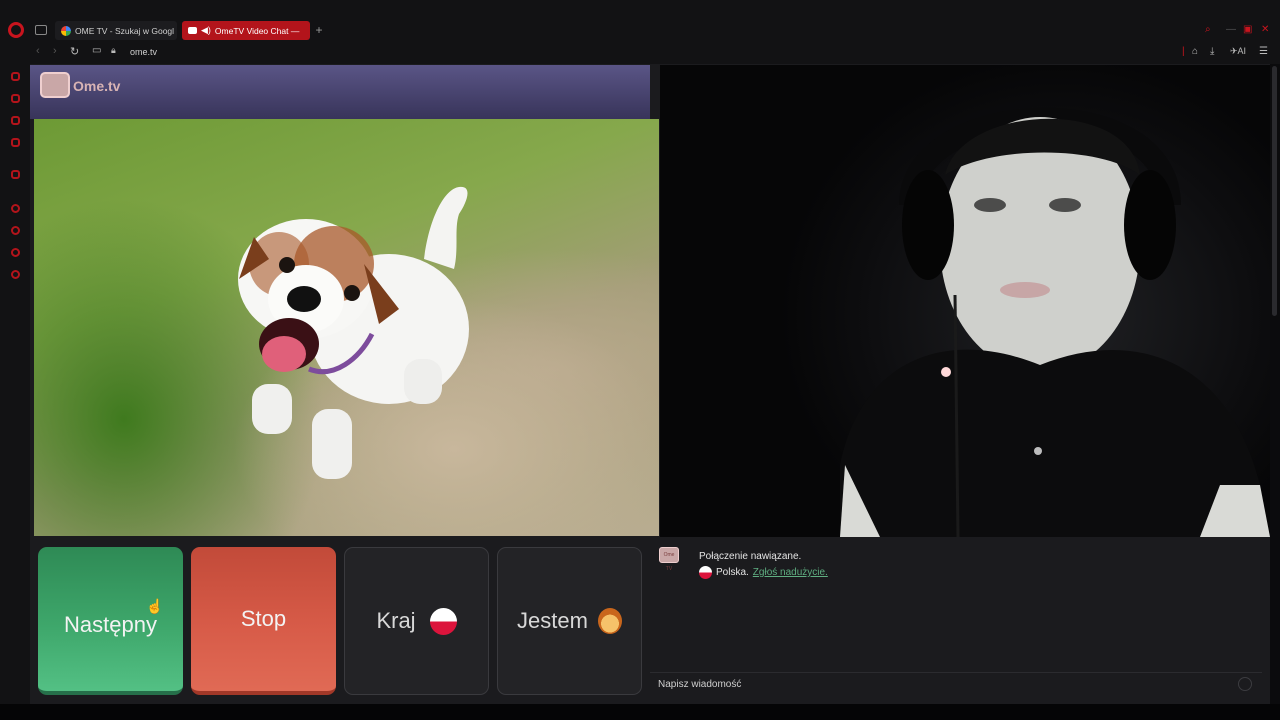 Image resolution: width=1280 pixels, height=720 pixels. I want to click on emoji-picker-icon, so click(1245, 684).